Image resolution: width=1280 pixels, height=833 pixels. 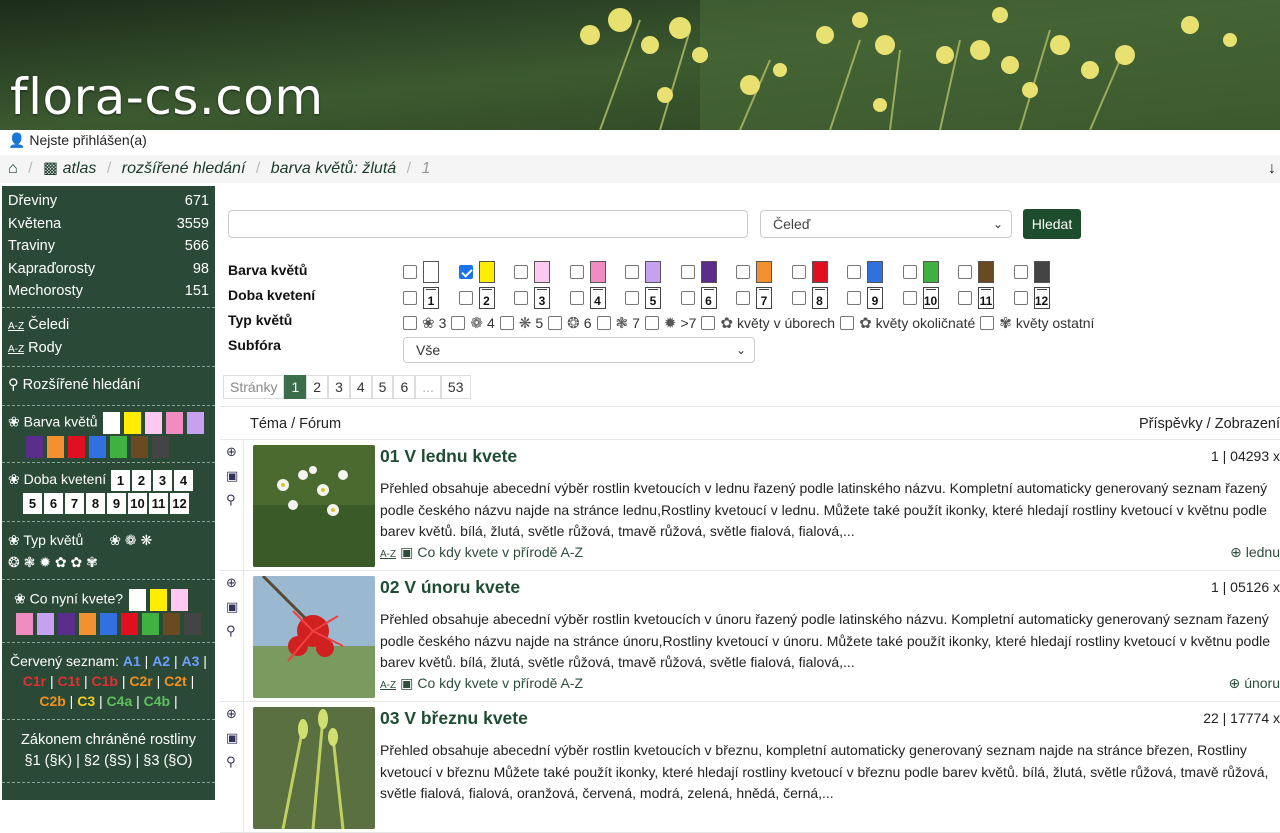 I want to click on sidebar-link-families: A-Z Čeledi, so click(x=108, y=325).